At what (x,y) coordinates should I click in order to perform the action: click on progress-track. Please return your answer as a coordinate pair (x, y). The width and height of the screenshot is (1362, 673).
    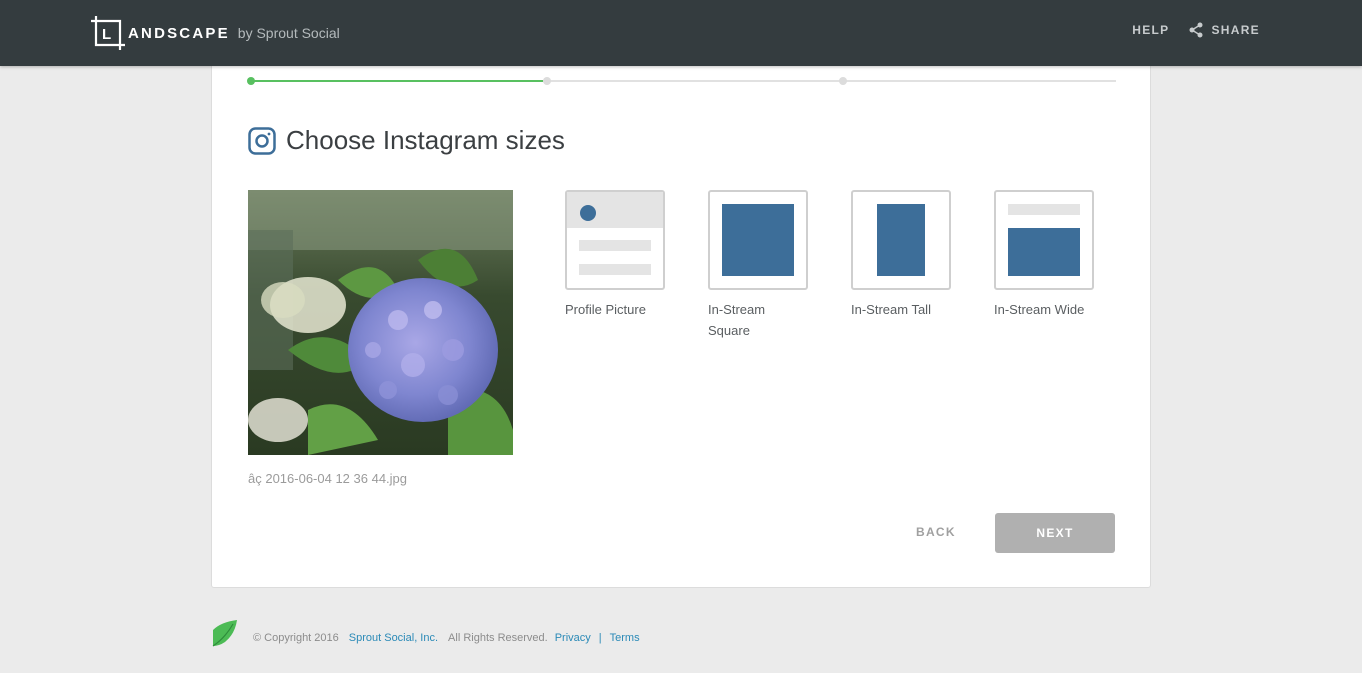
    Looking at the image, I should click on (681, 81).